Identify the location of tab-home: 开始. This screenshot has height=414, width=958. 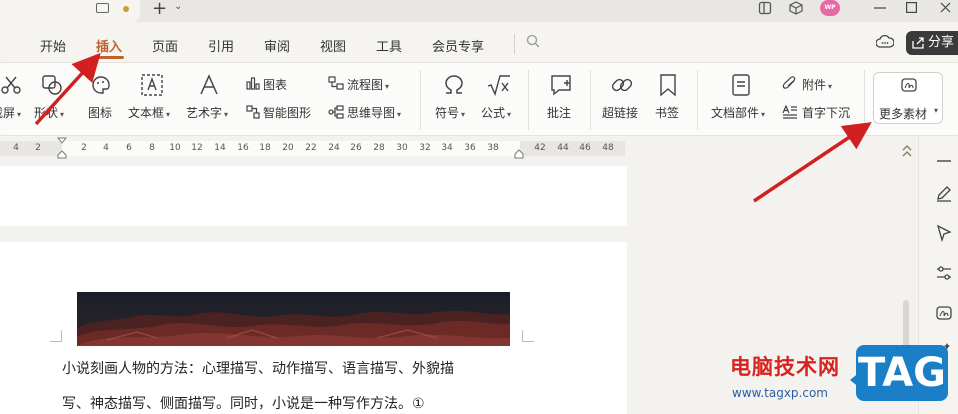
(53, 45).